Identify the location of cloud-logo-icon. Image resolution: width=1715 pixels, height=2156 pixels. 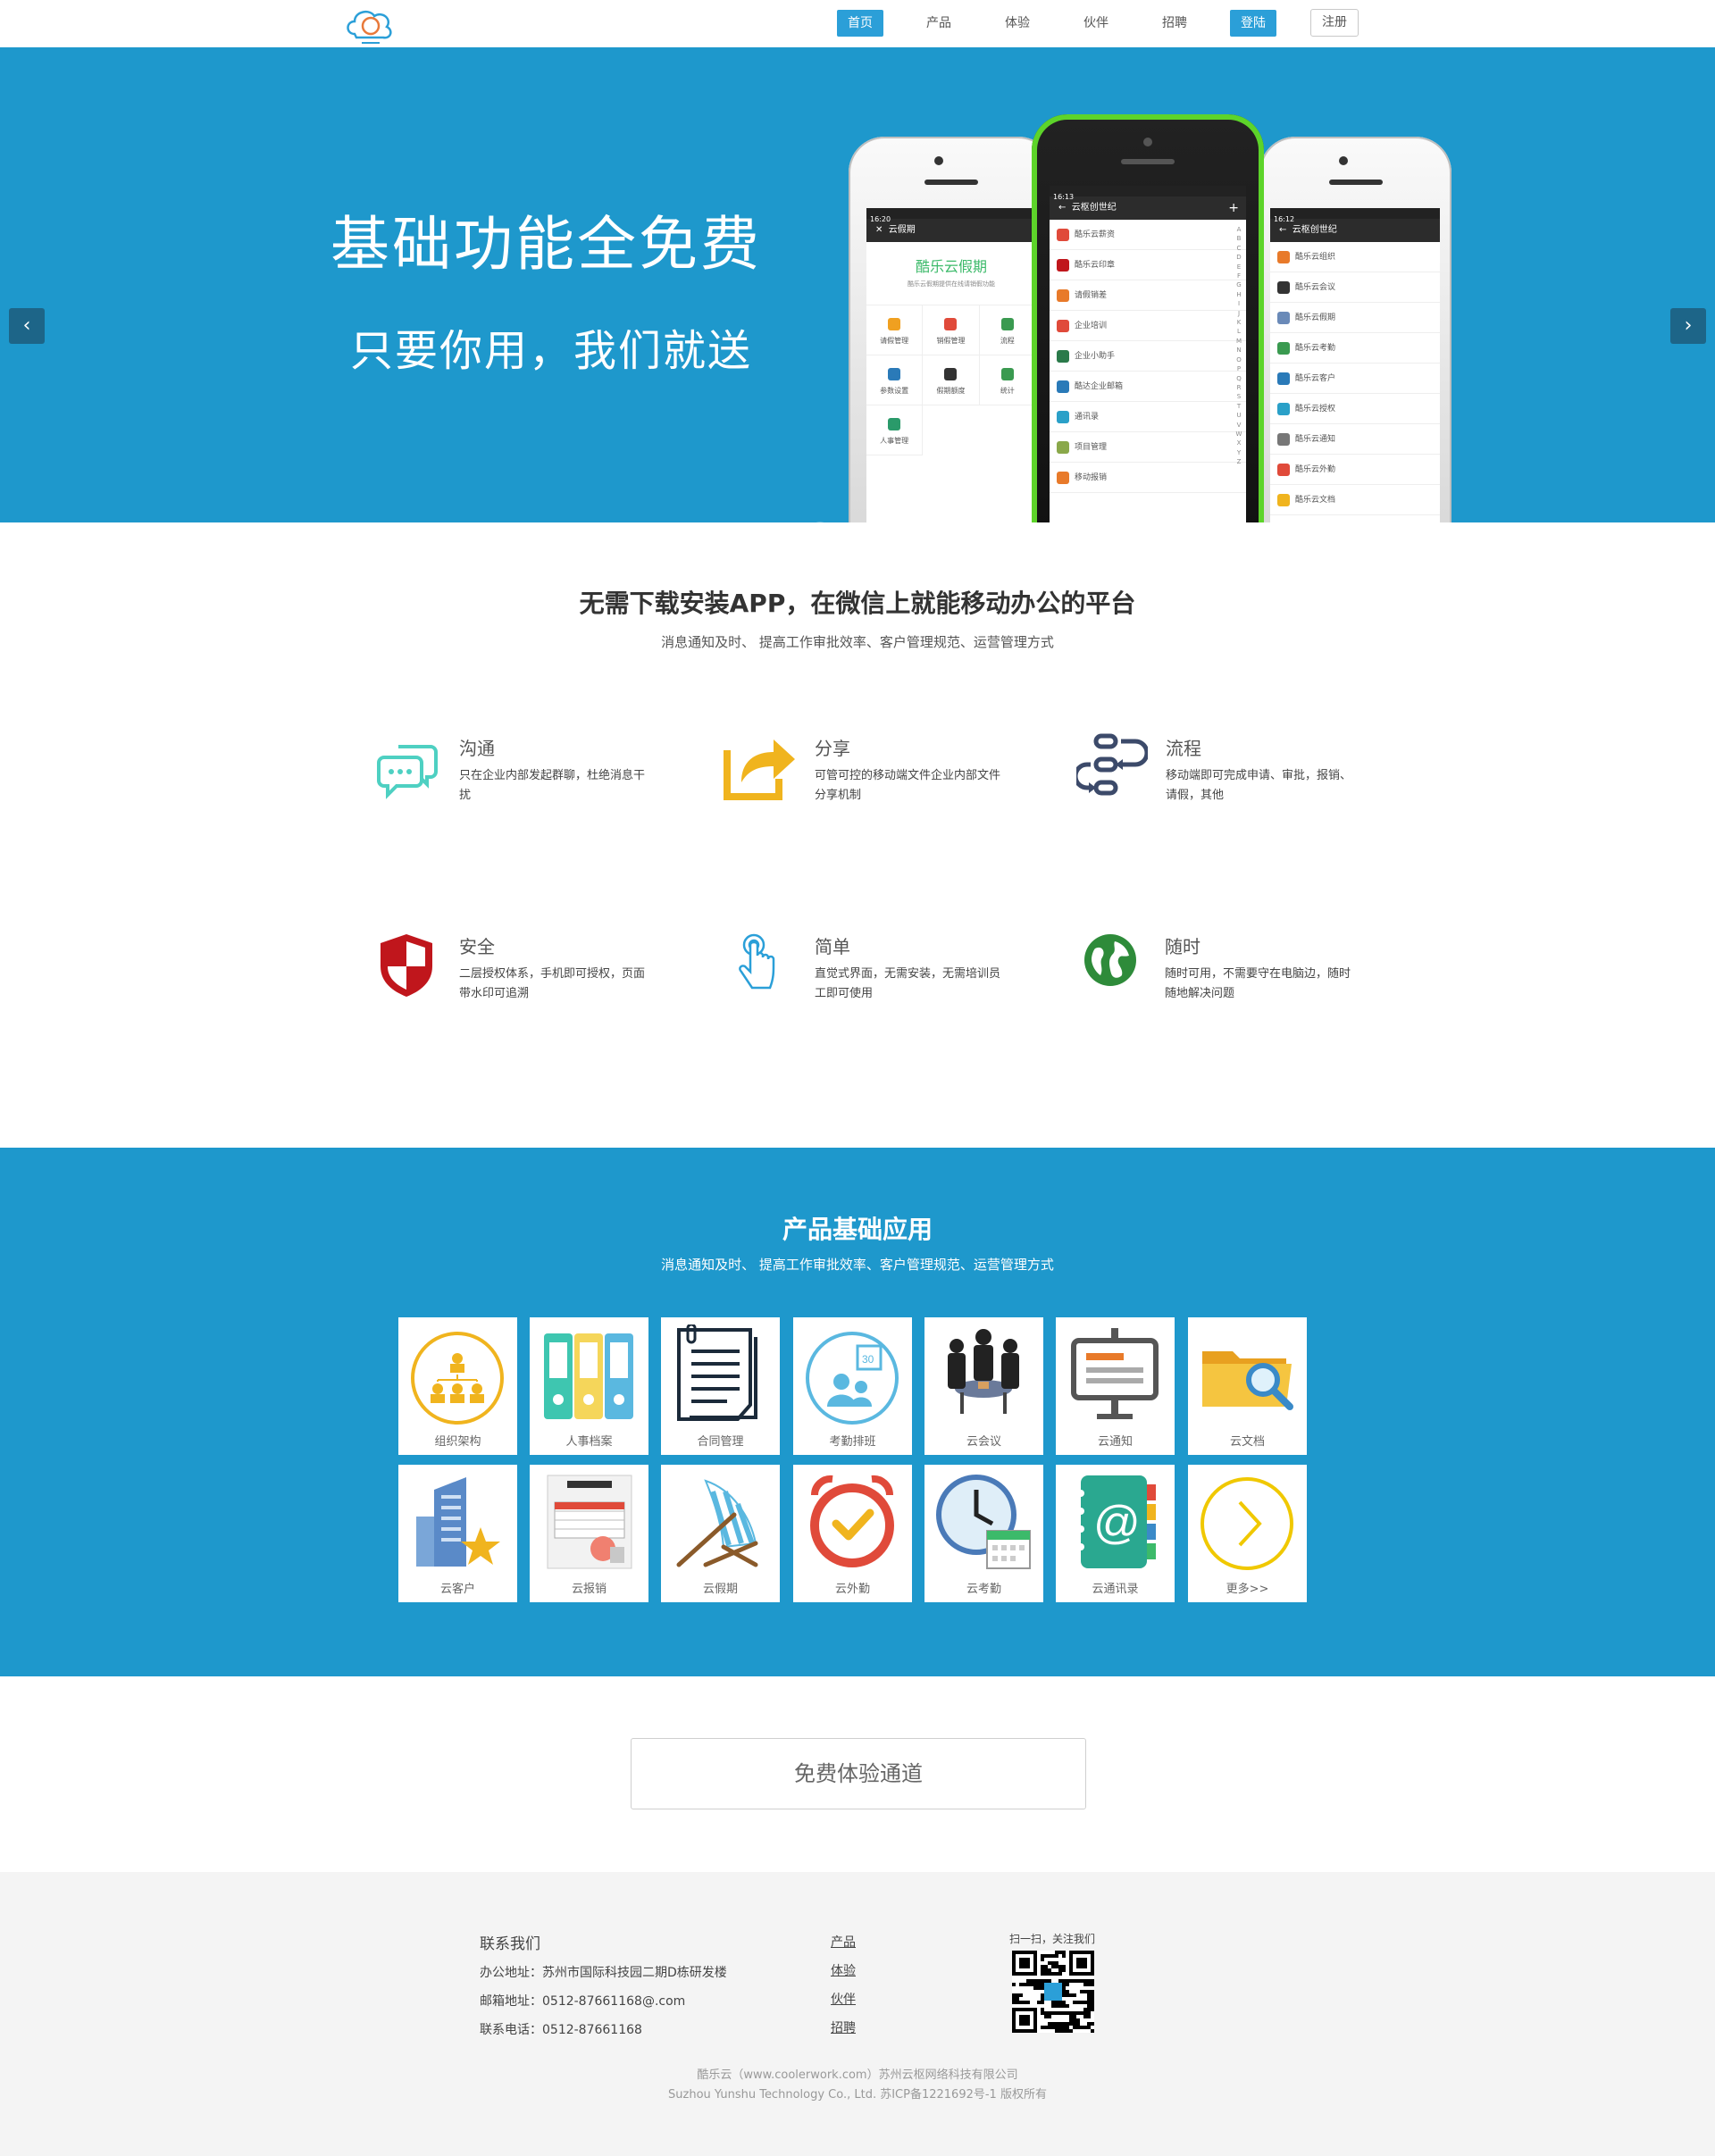
(370, 25).